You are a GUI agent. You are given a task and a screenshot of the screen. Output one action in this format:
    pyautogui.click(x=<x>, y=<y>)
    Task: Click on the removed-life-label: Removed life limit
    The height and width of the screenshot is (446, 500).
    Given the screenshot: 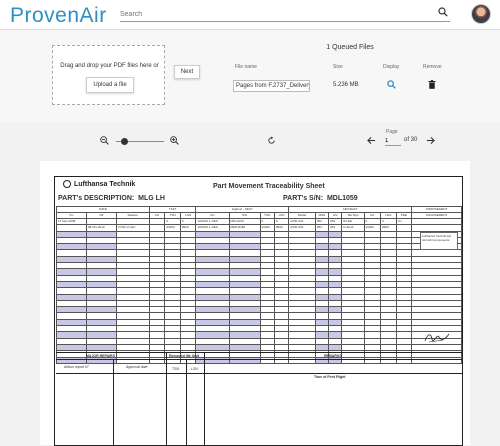 What is the action you would take?
    pyautogui.click(x=184, y=356)
    